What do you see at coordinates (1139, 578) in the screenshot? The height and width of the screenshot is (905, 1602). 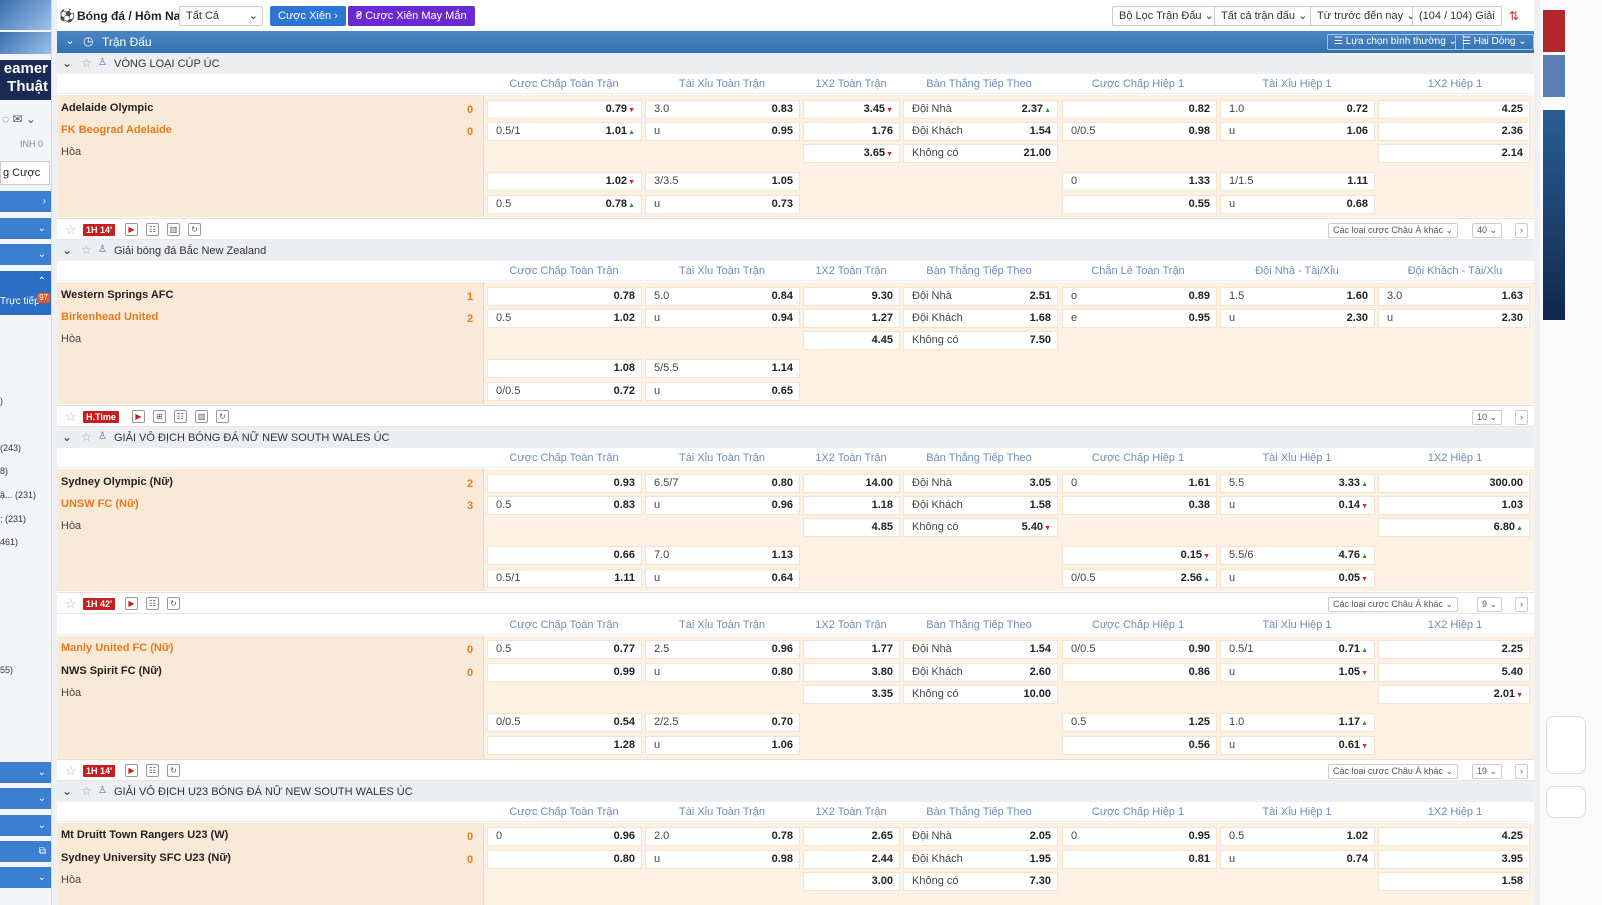 I see `odds-cell: 0/0.5 2.56▲` at bounding box center [1139, 578].